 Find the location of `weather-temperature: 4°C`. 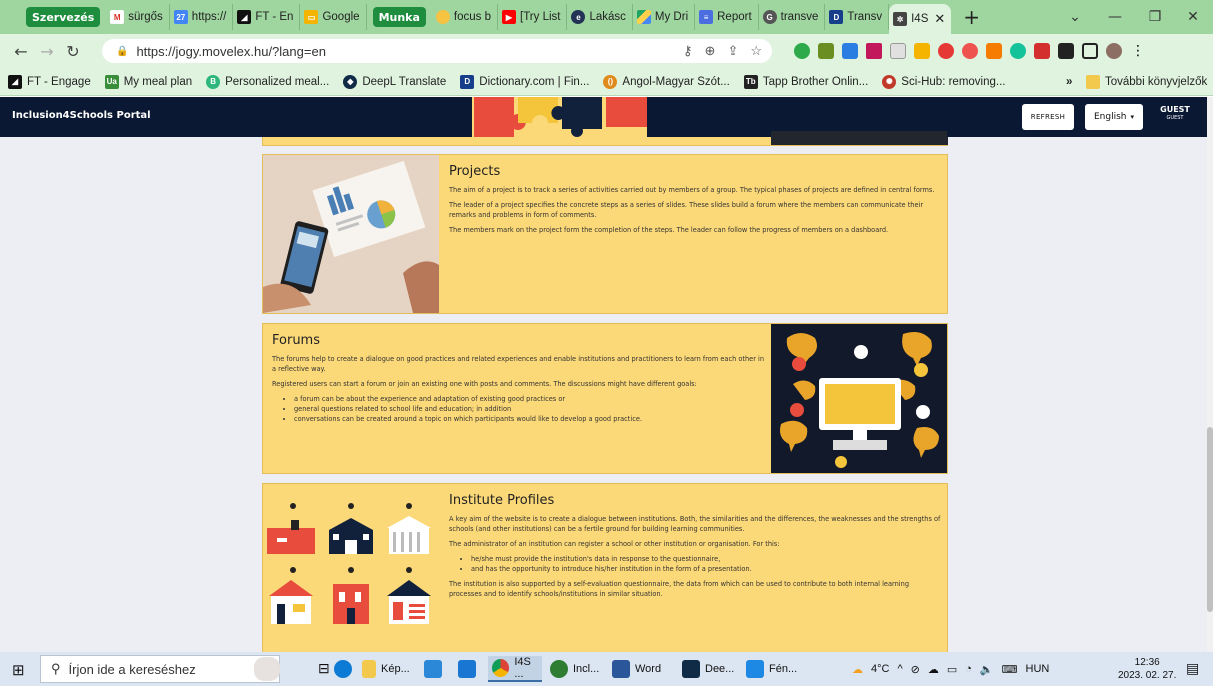

weather-temperature: 4°C is located at coordinates (880, 669).